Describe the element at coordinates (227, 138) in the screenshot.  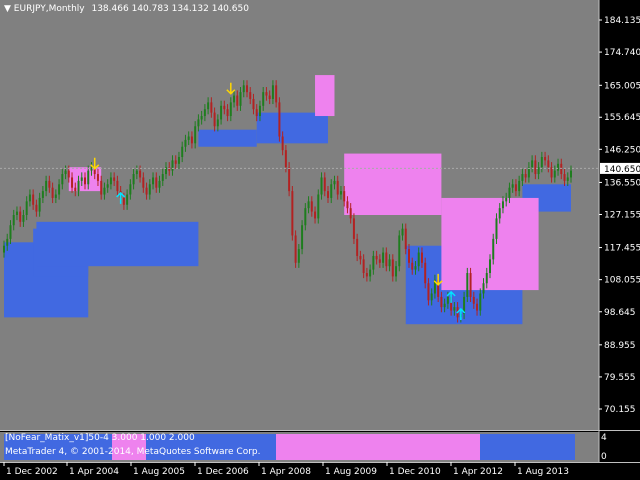
I see `blue-band-block` at that location.